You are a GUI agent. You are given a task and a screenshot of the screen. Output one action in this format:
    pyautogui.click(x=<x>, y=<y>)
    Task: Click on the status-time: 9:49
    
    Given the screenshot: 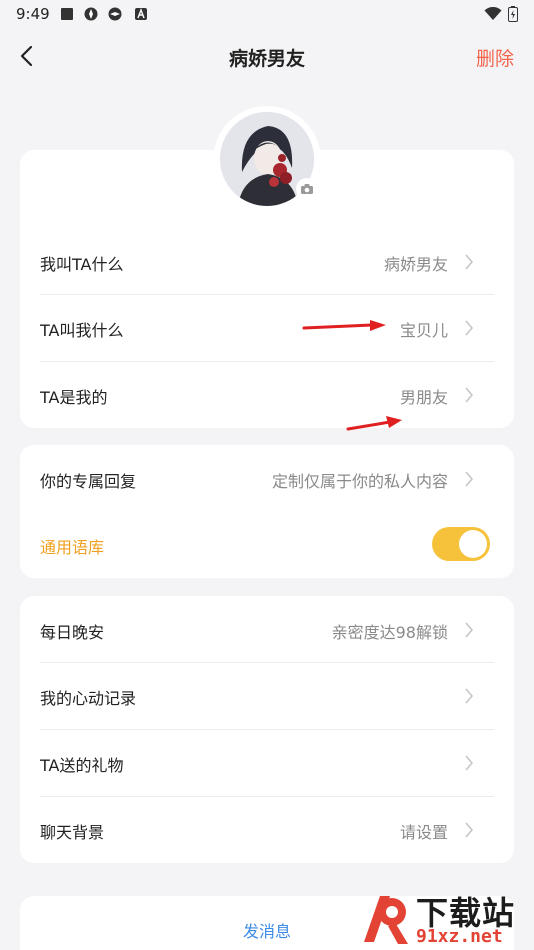 What is the action you would take?
    pyautogui.click(x=33, y=14)
    